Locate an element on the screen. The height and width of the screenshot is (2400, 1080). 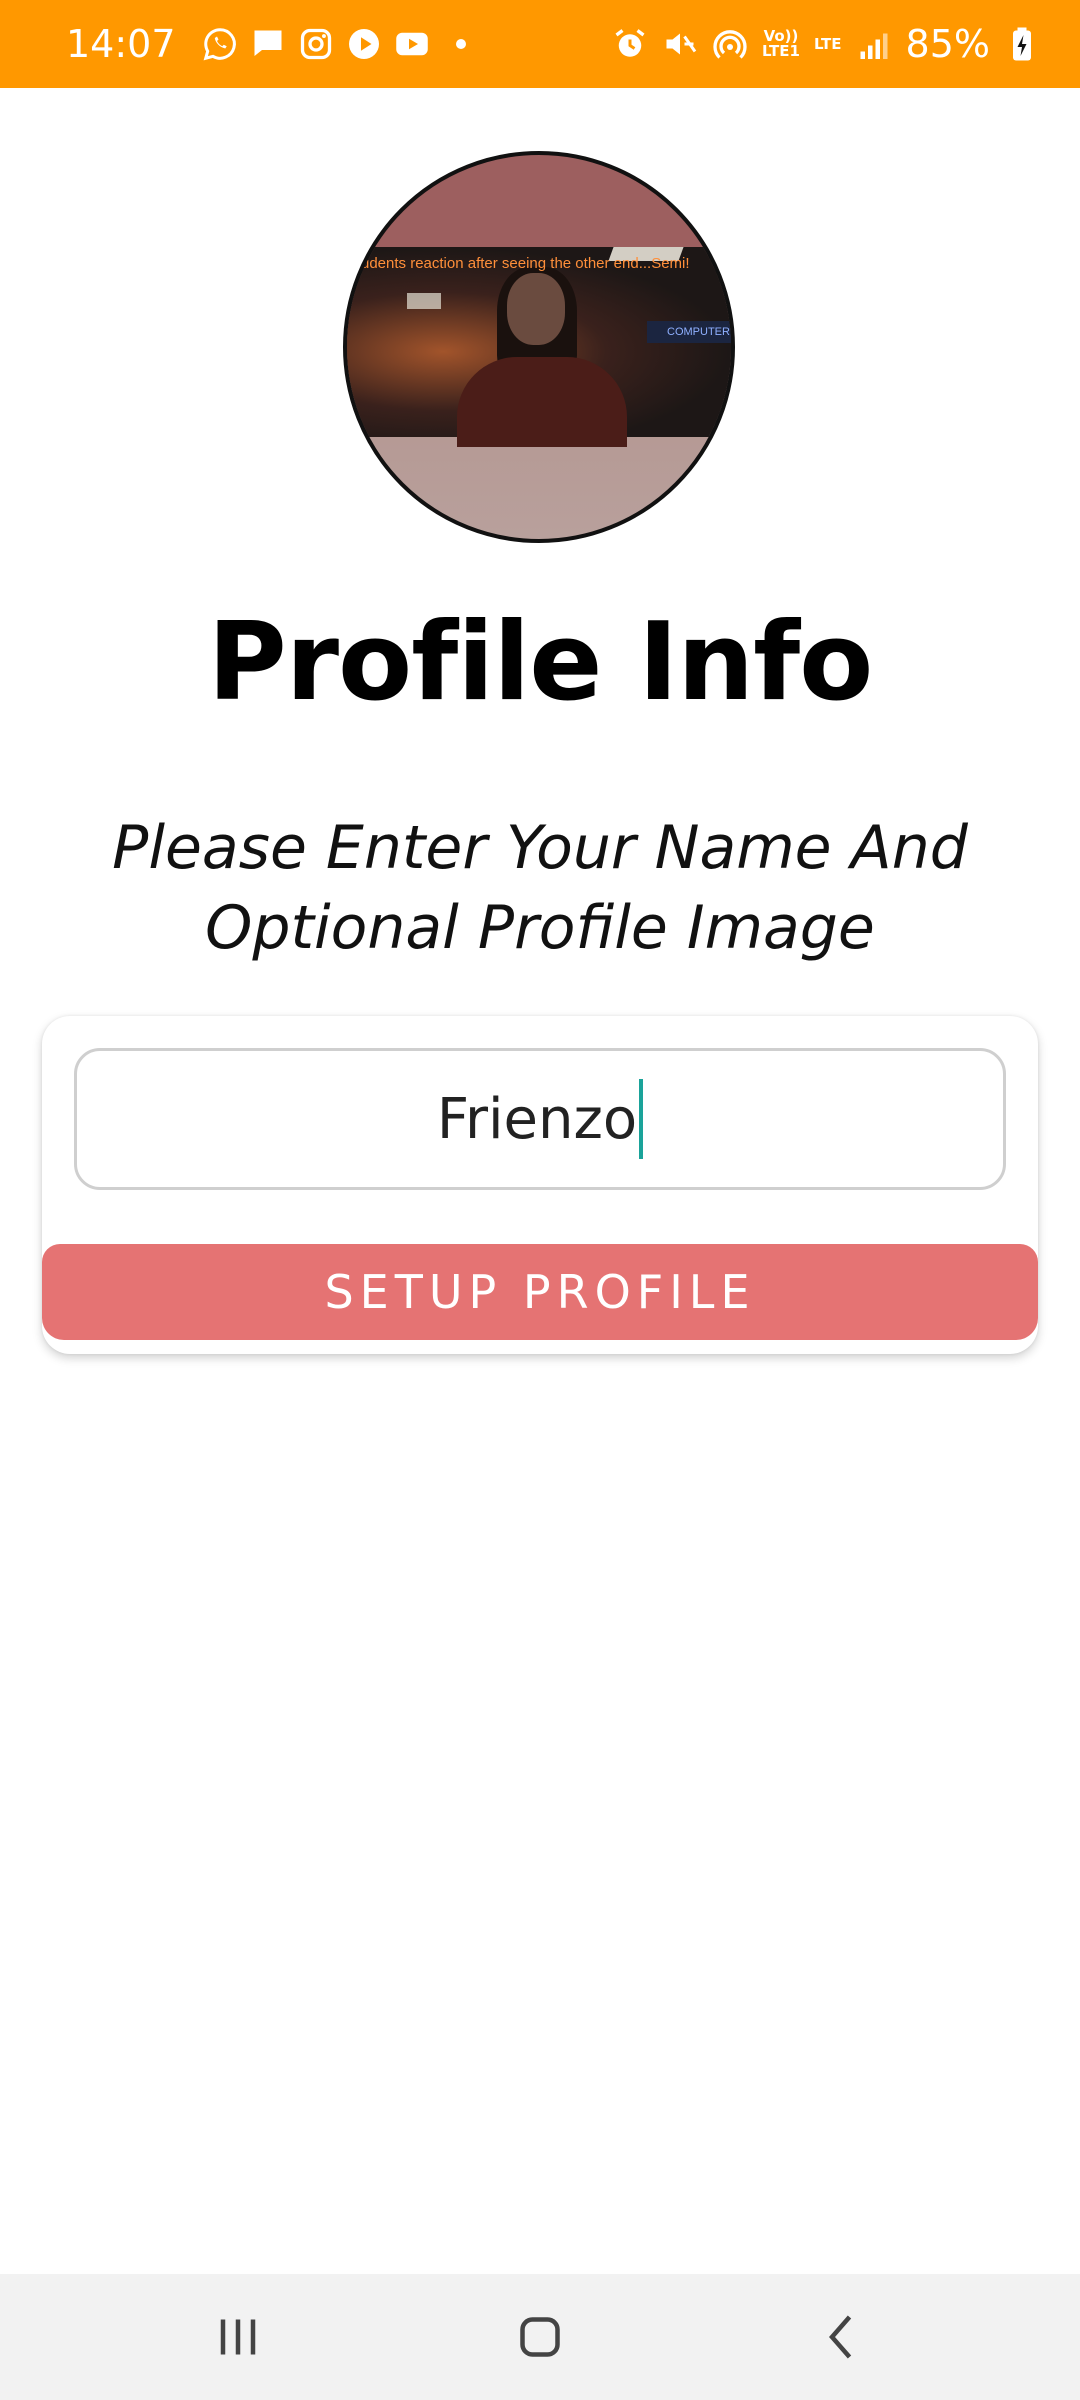
message-icon is located at coordinates (268, 44).